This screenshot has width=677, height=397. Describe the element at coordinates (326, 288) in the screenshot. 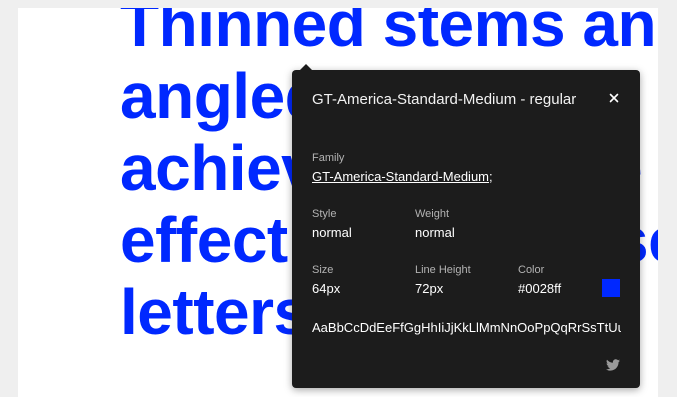

I see `size-value: 64px` at that location.